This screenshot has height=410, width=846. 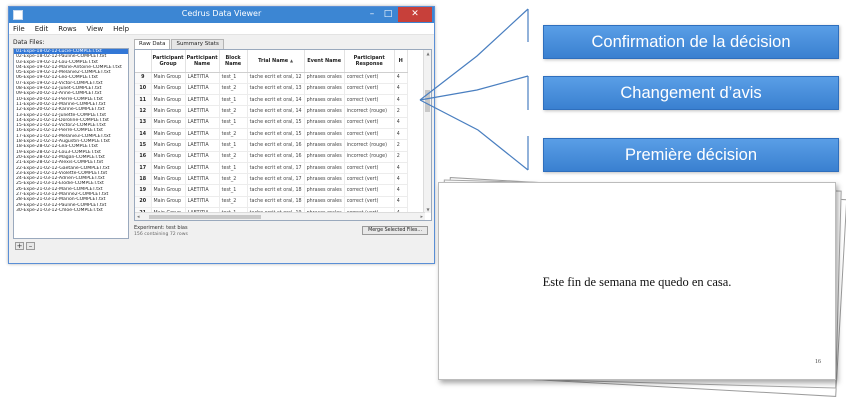 I want to click on tab-raw-data: Raw Data, so click(x=152, y=44).